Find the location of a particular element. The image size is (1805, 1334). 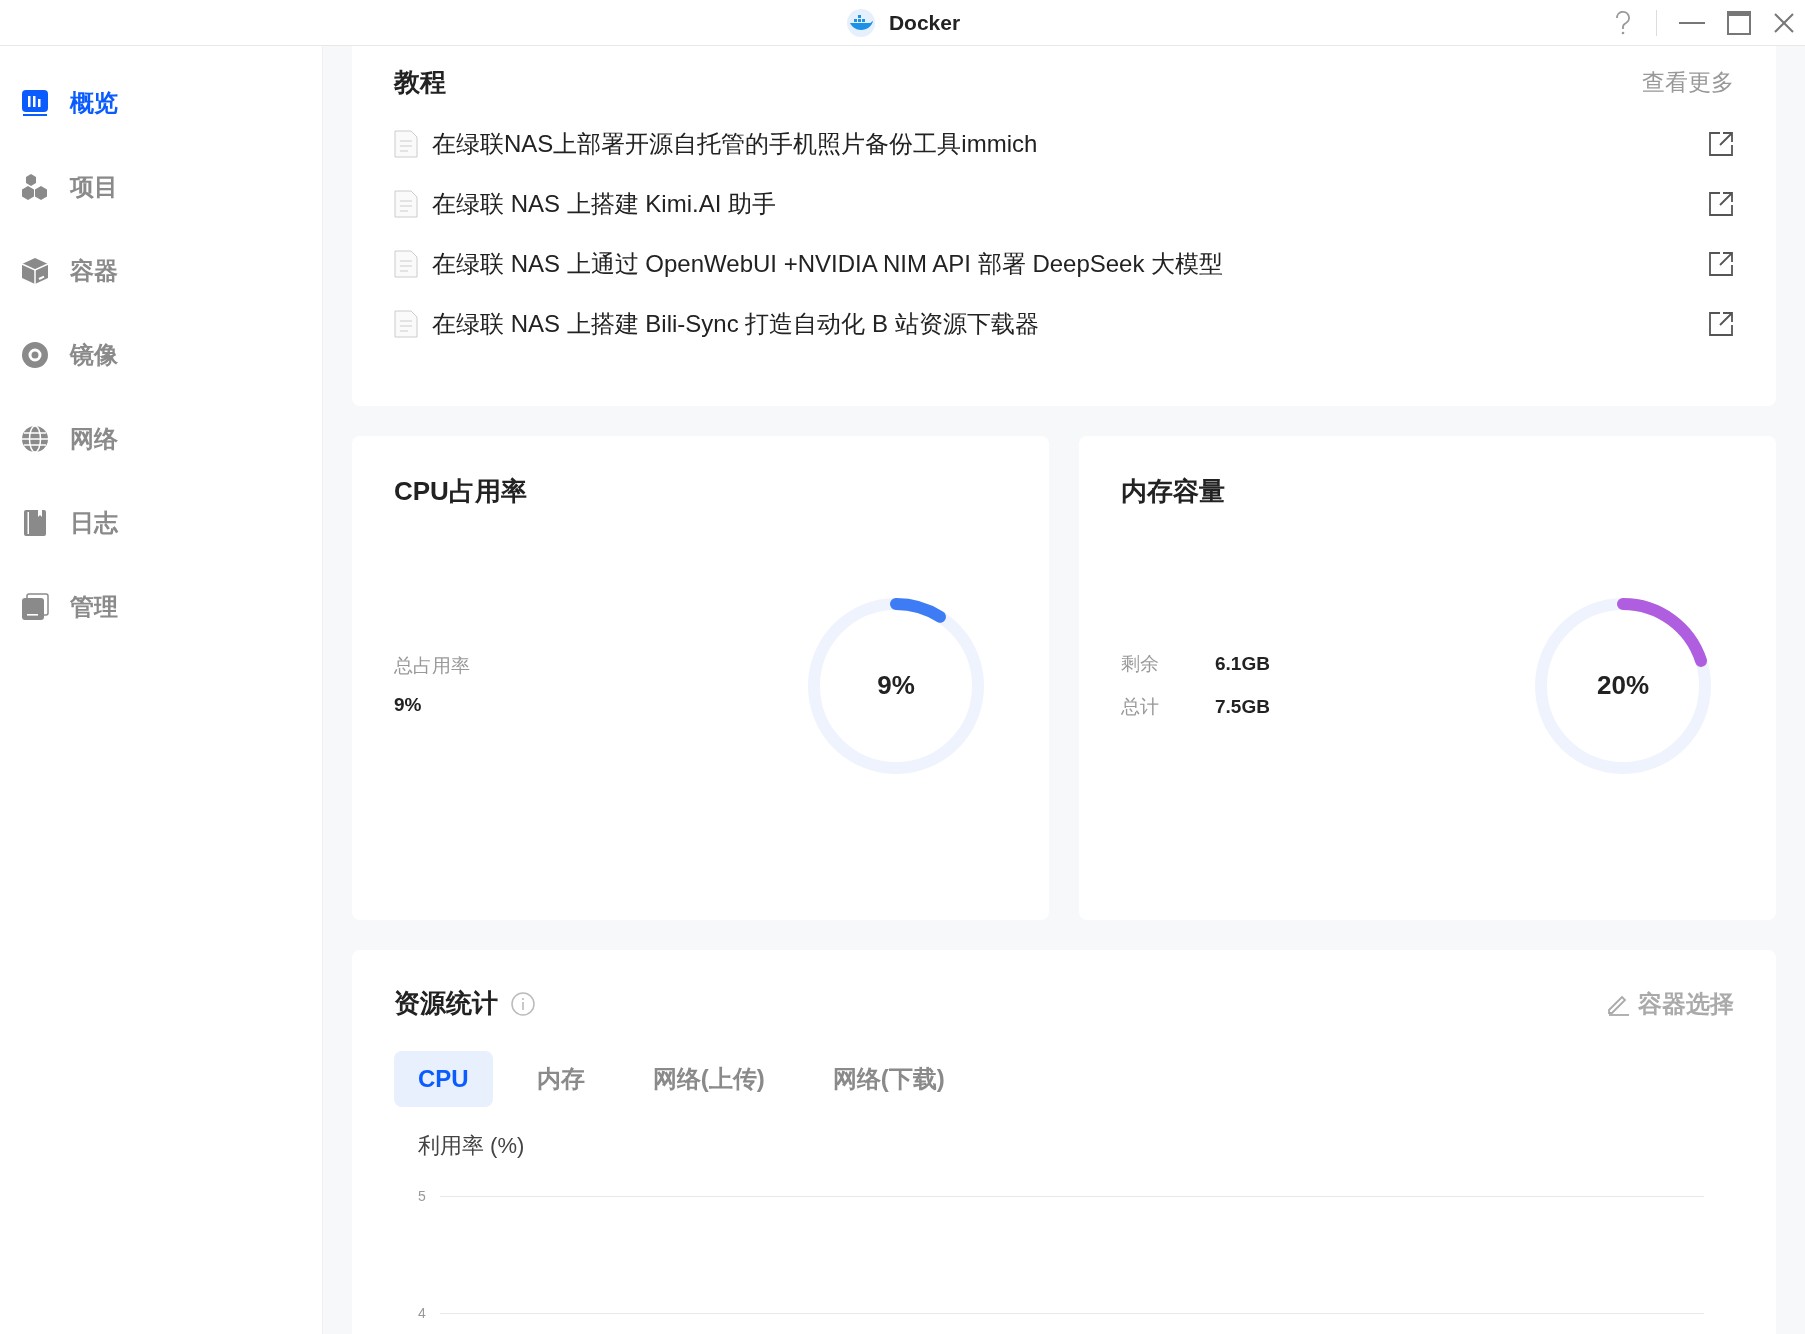

disc-icon is located at coordinates (35, 355).